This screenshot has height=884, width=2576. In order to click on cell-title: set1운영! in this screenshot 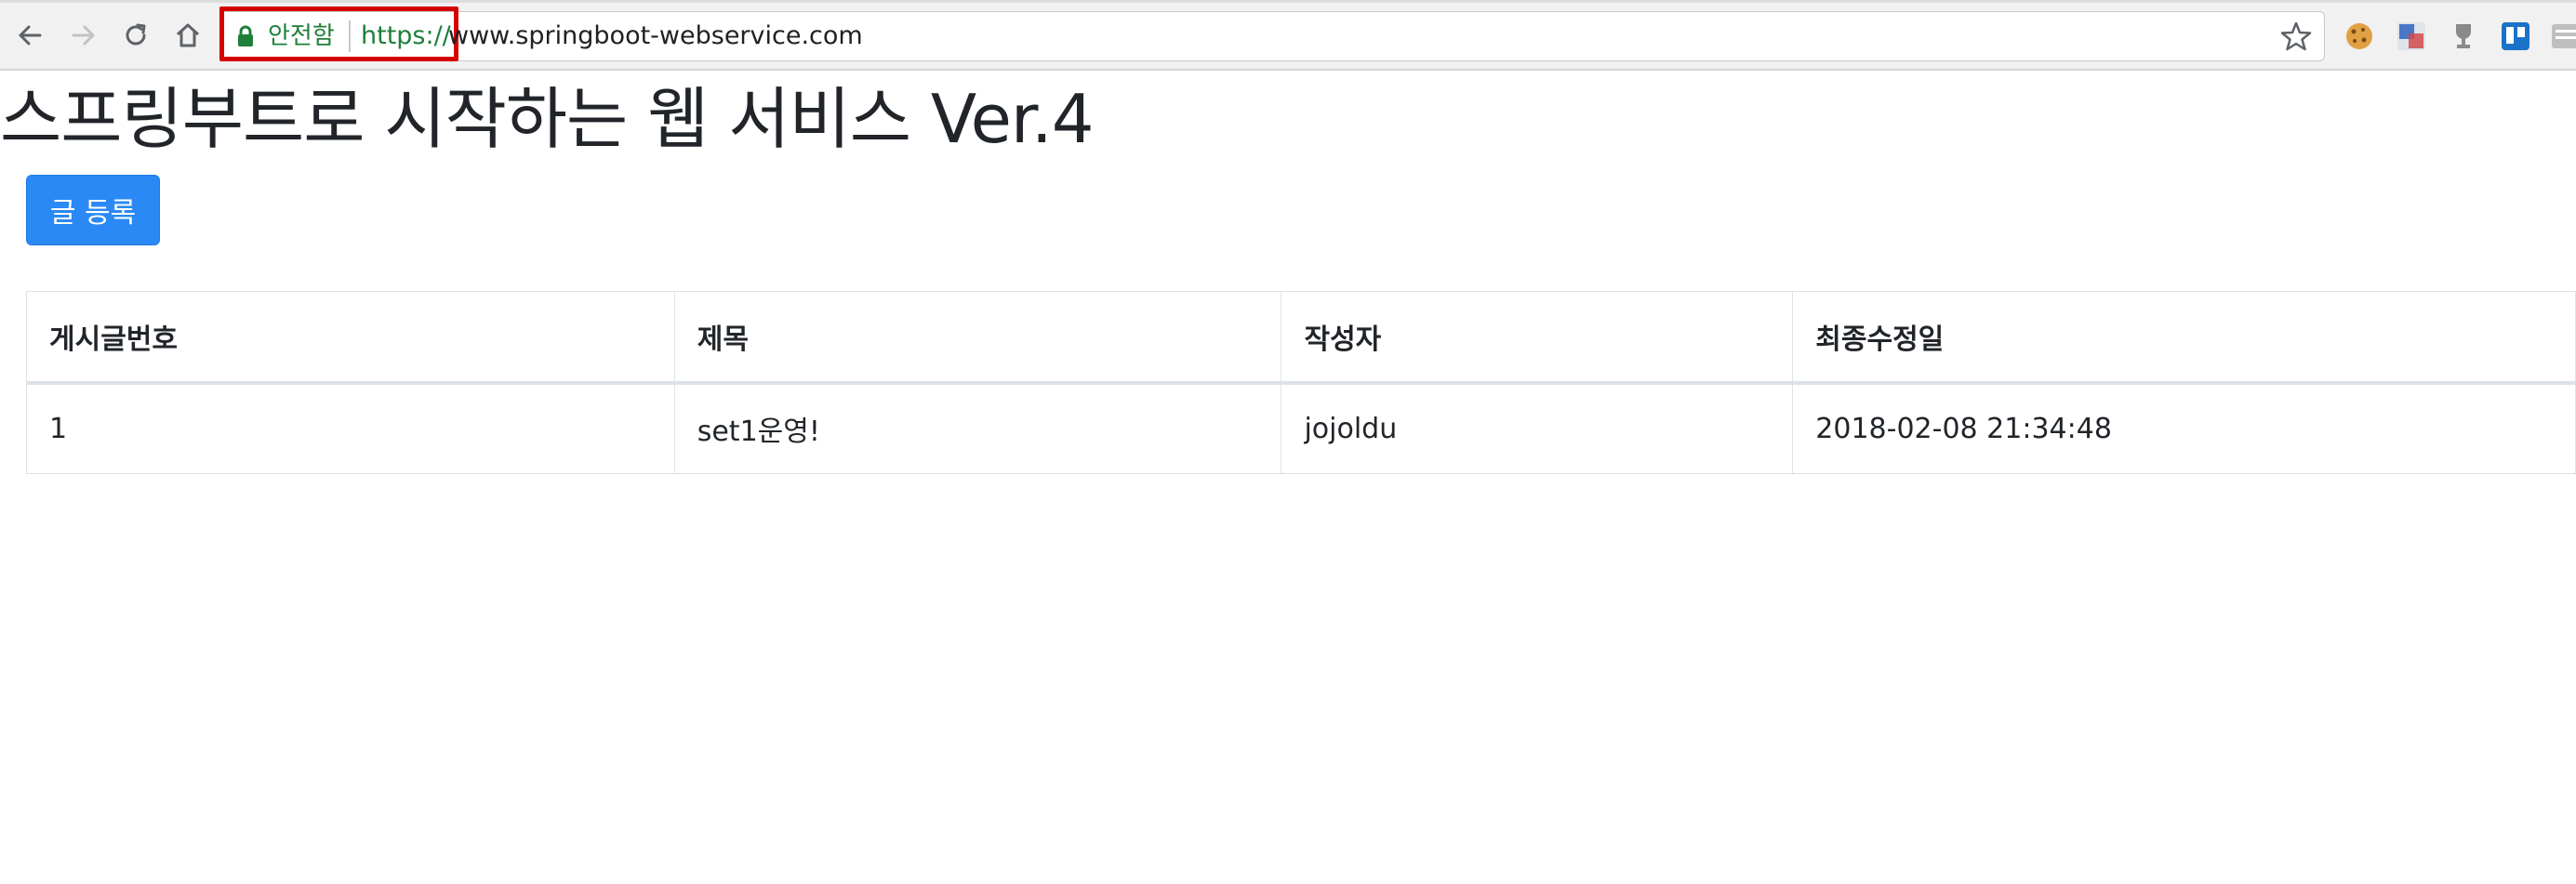, I will do `click(977, 428)`.